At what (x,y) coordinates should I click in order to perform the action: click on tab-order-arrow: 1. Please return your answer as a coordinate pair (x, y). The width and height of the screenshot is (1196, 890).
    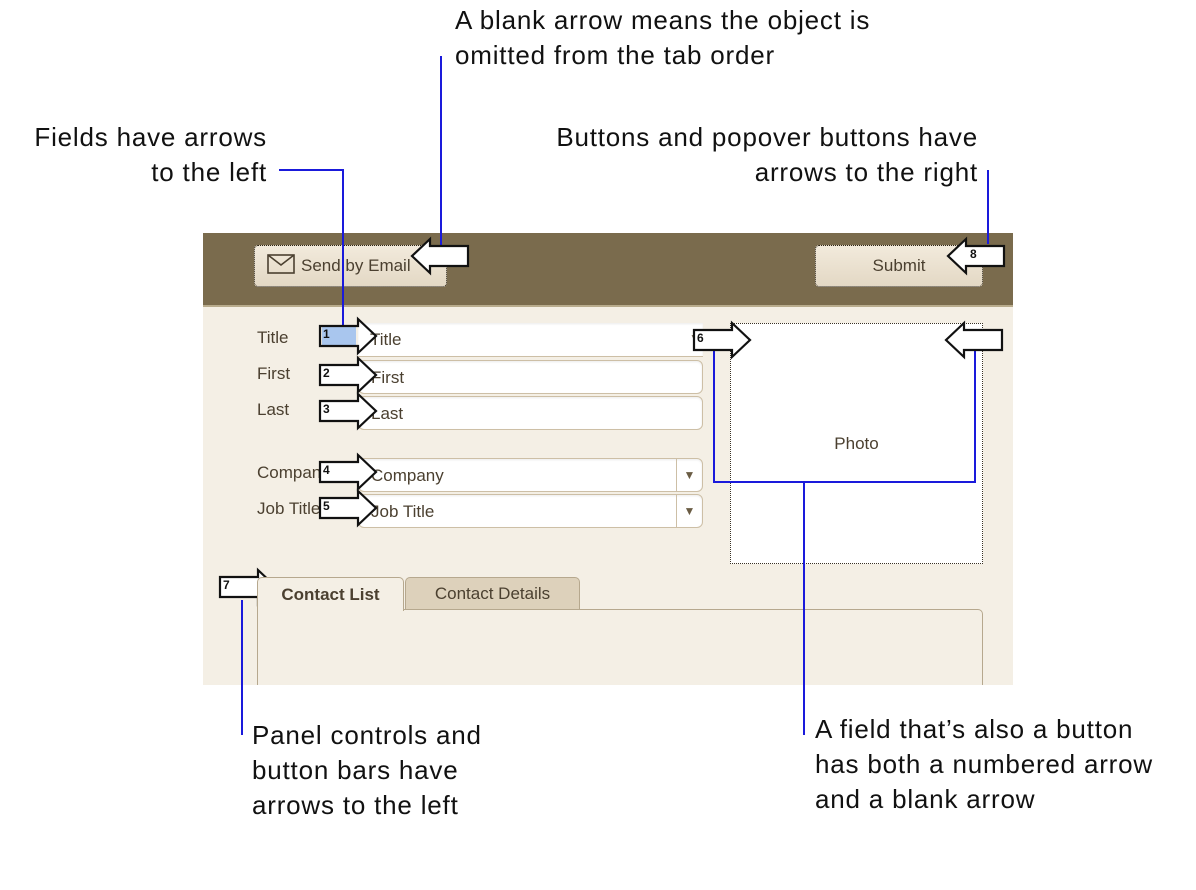
    Looking at the image, I should click on (348, 336).